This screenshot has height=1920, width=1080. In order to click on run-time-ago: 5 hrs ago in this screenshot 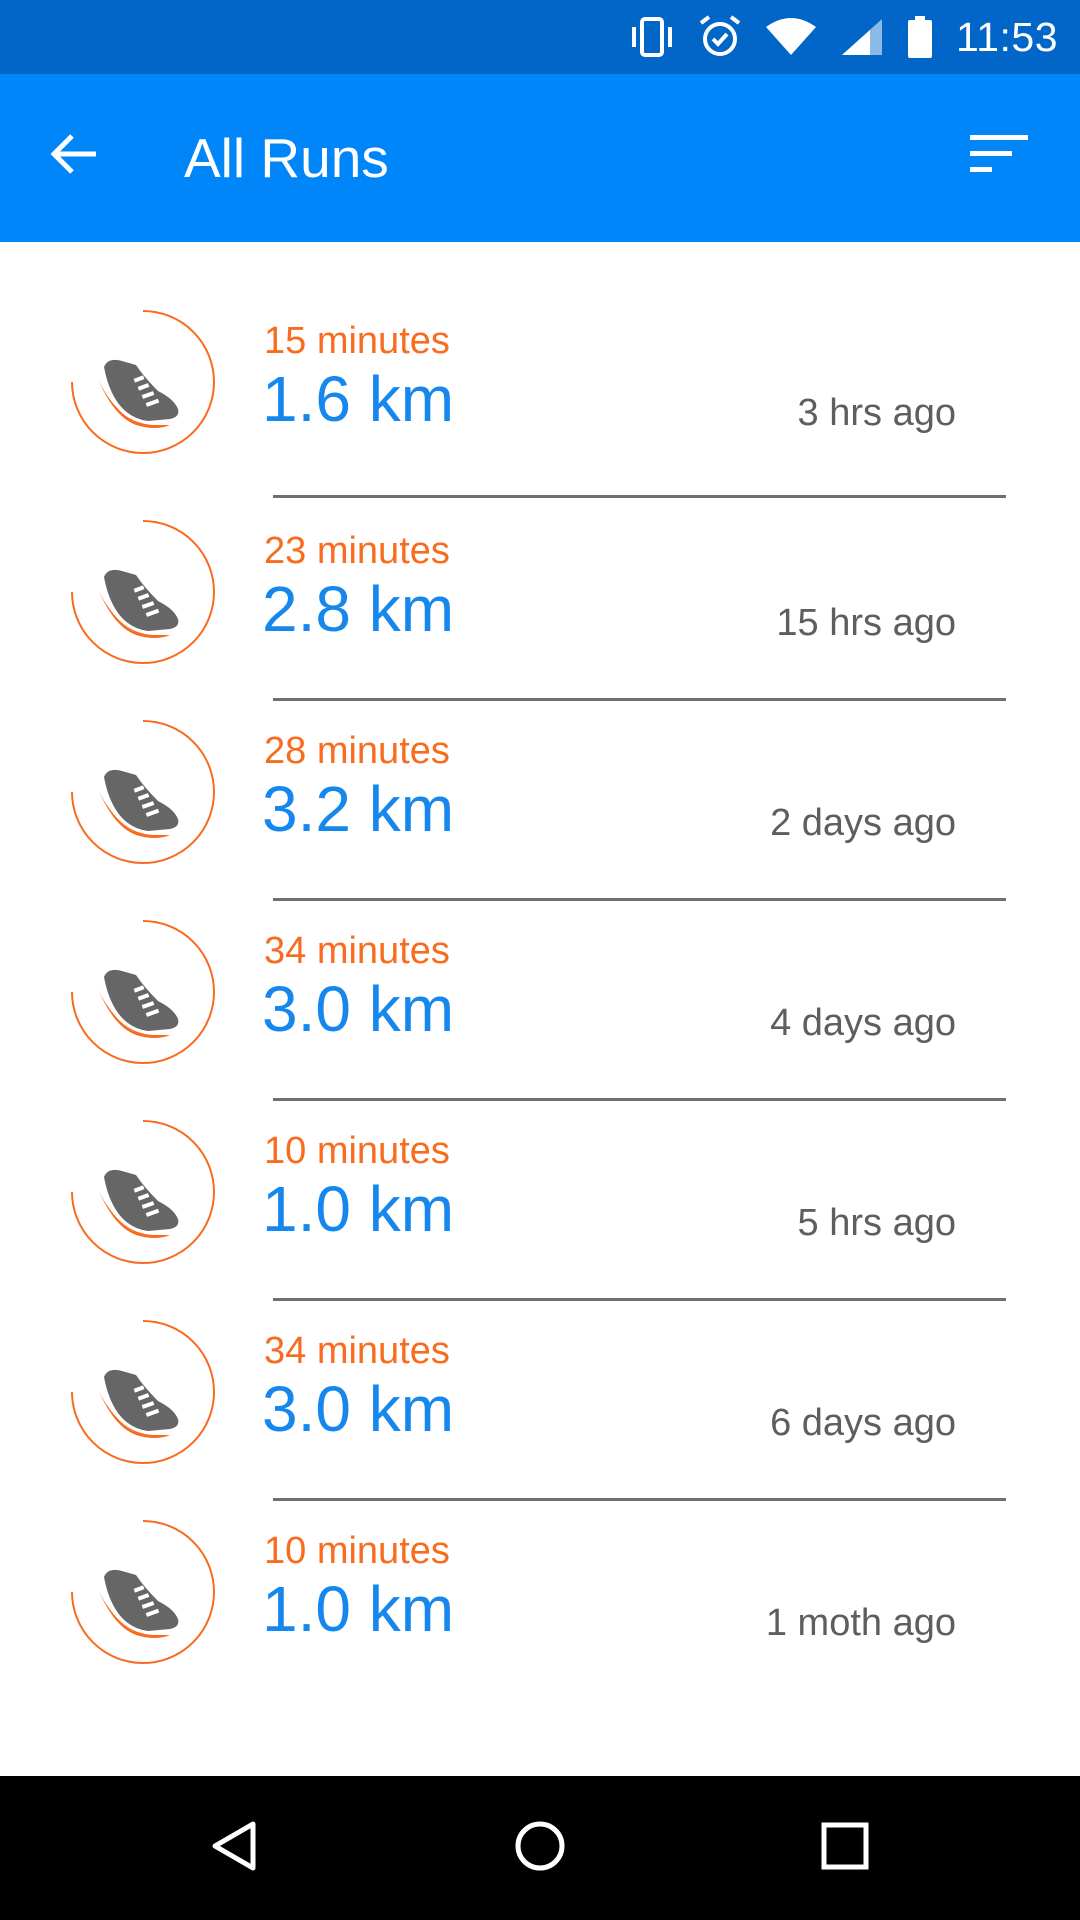, I will do `click(876, 1223)`.